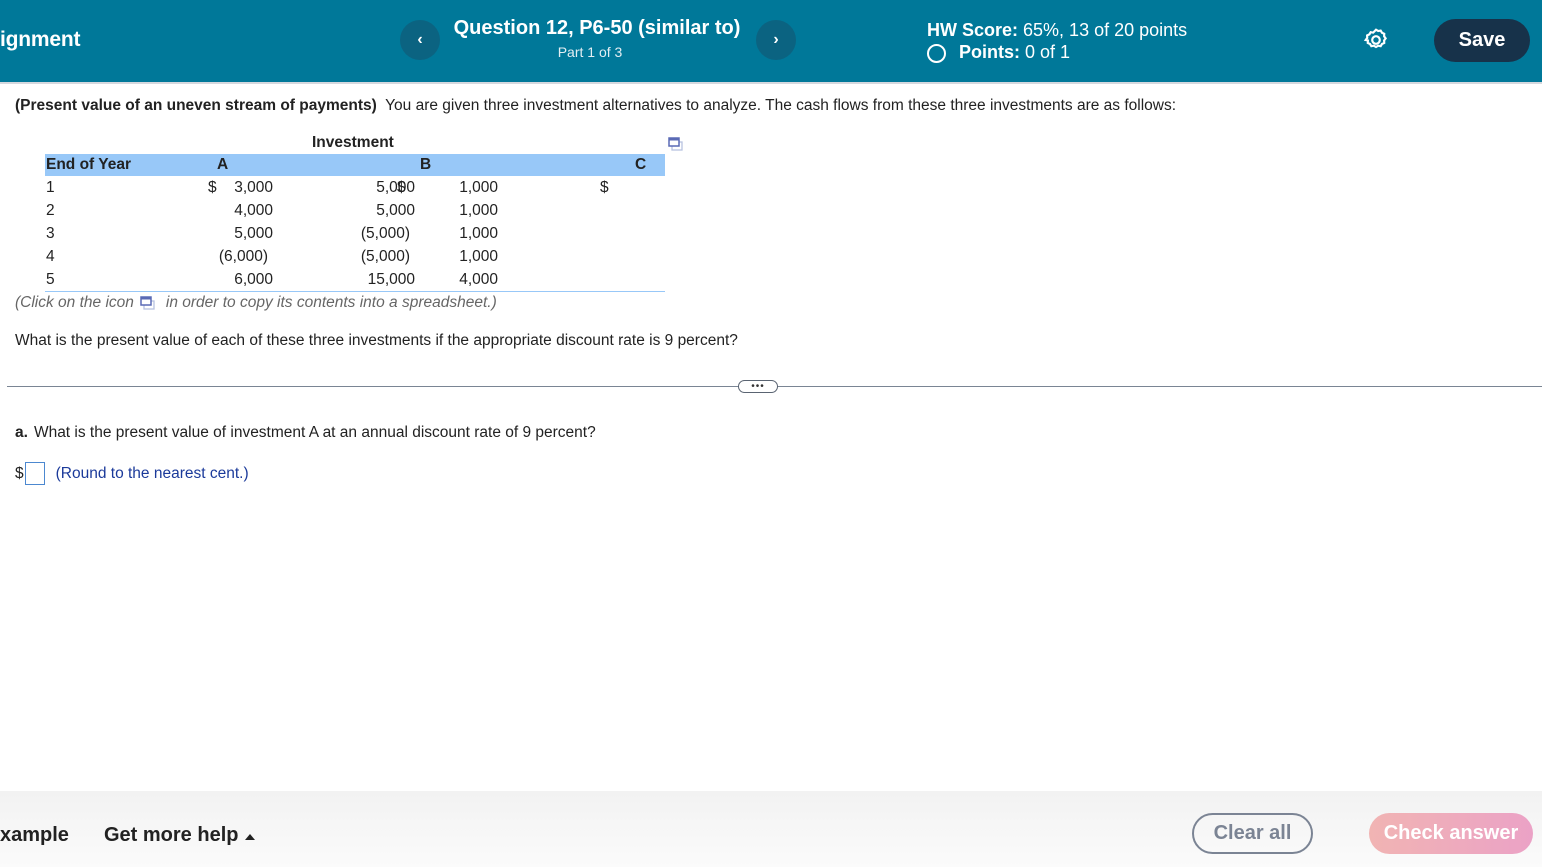 This screenshot has height=867, width=1542. Describe the element at coordinates (74, 302) in the screenshot. I see `copy-note-before: (Click on the icon` at that location.